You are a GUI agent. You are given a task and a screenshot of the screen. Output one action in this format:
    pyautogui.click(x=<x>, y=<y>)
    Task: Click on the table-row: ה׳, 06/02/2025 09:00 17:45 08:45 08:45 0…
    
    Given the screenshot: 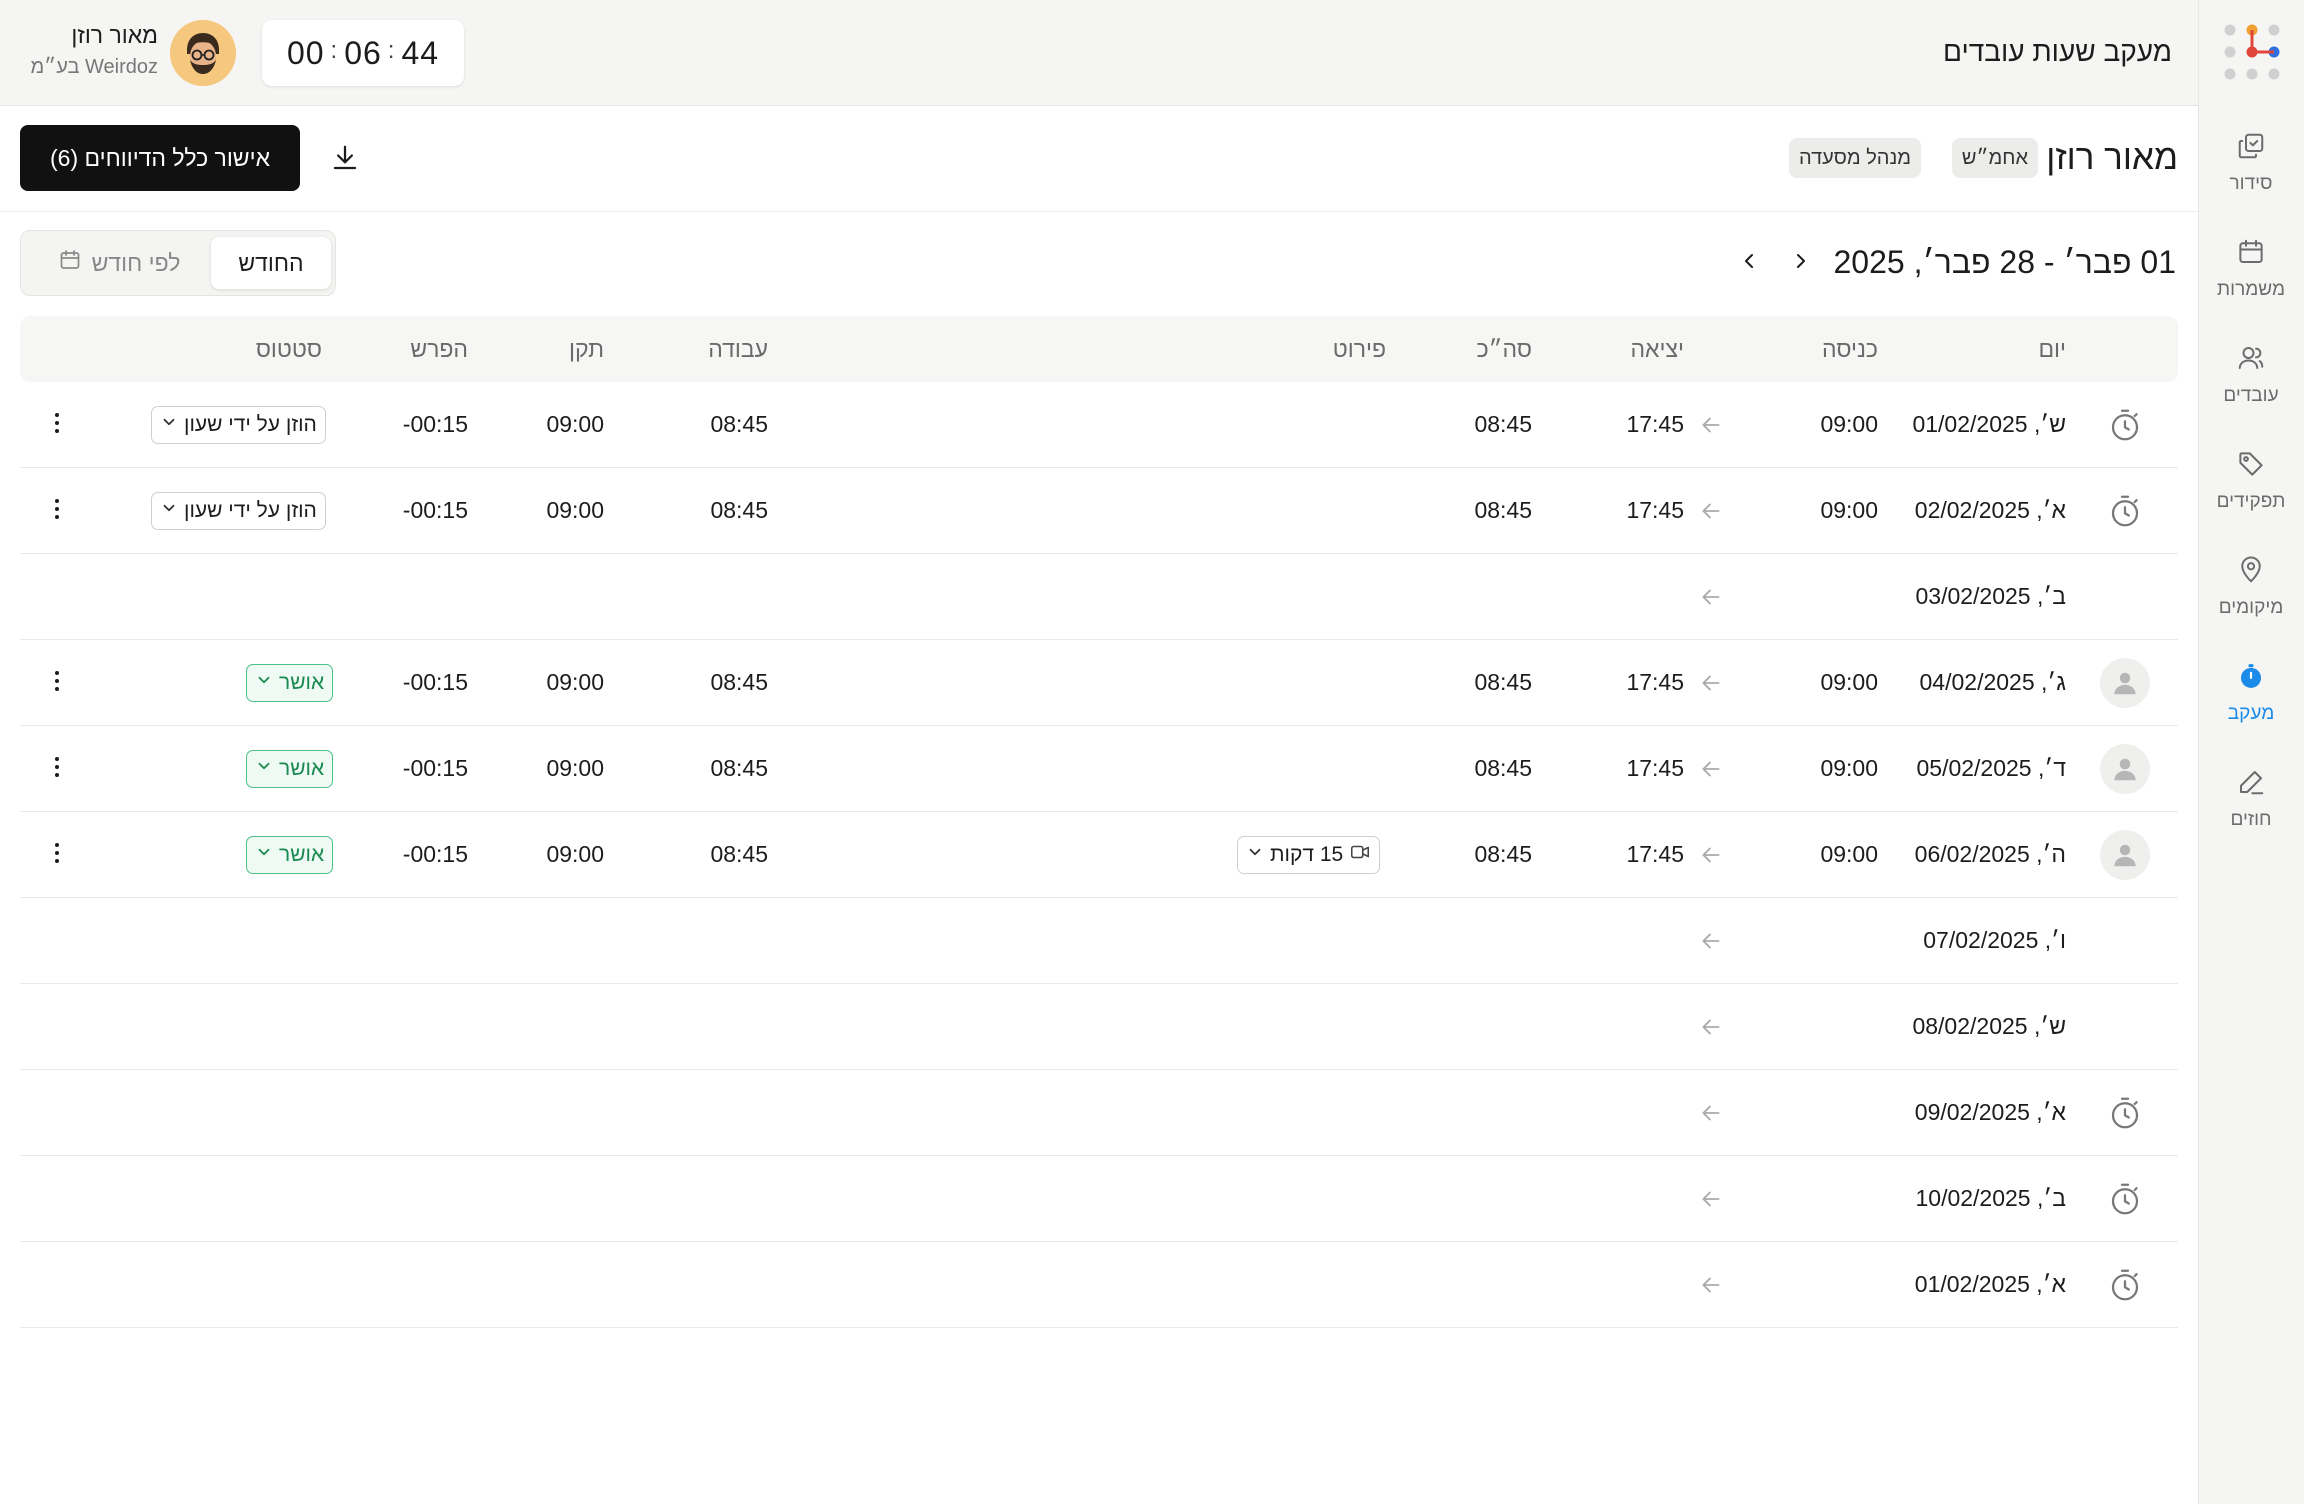 What is the action you would take?
    pyautogui.click(x=1099, y=855)
    